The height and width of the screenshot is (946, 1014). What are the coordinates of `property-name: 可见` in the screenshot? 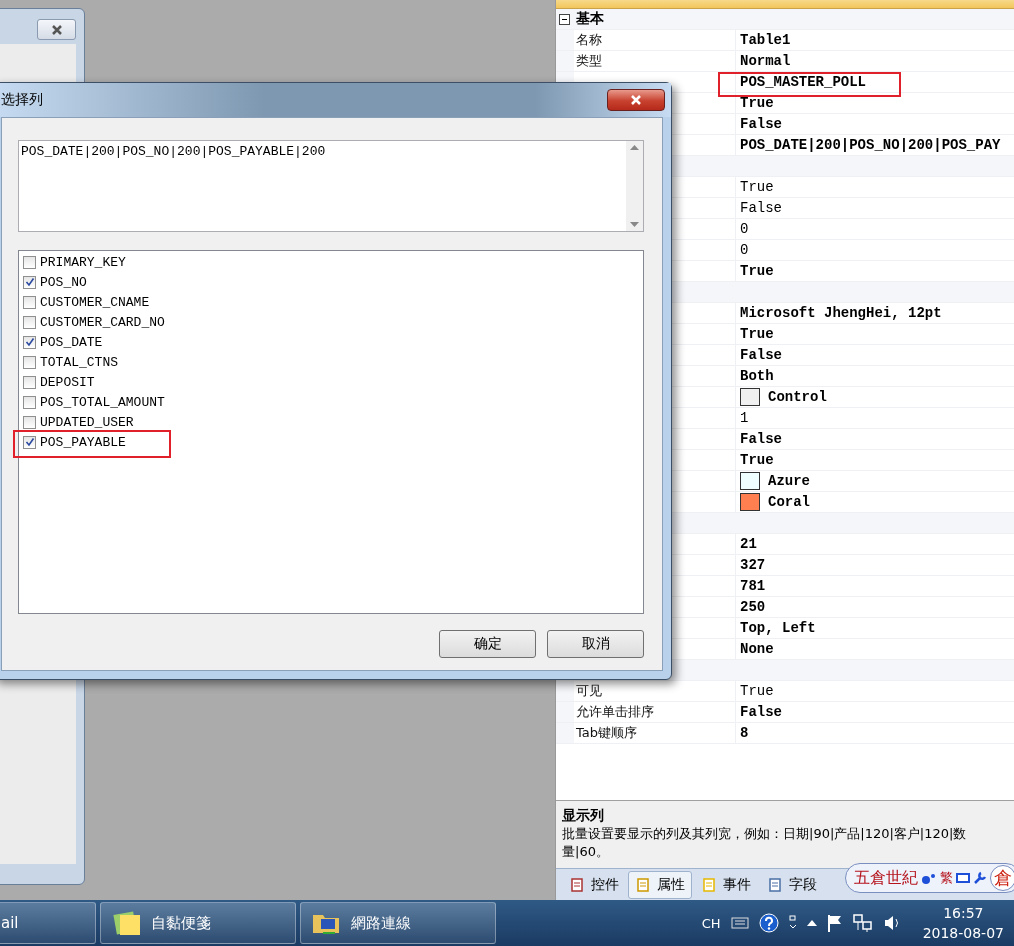 It's located at (589, 691).